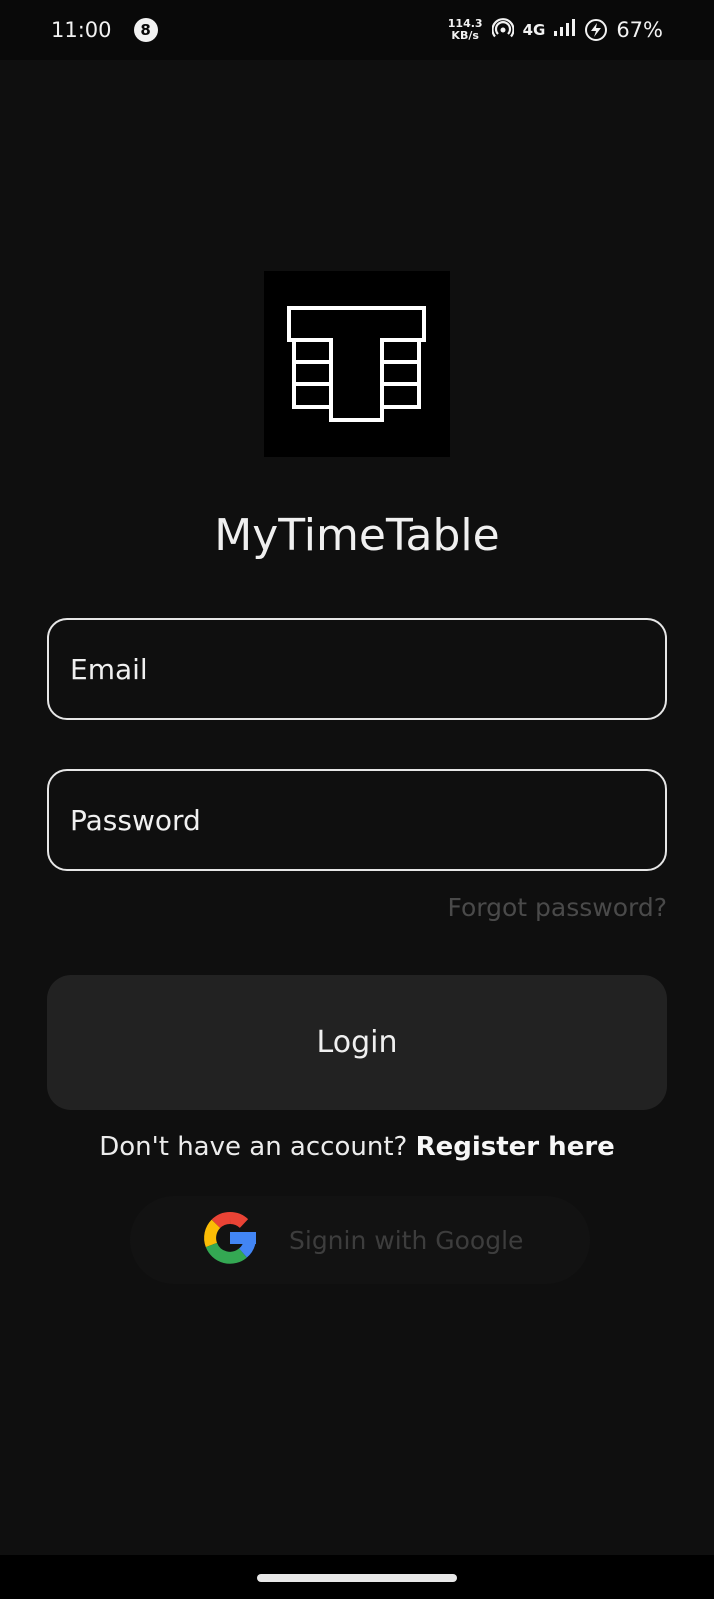 The image size is (714, 1599). Describe the element at coordinates (367, 820) in the screenshot. I see `password-input` at that location.